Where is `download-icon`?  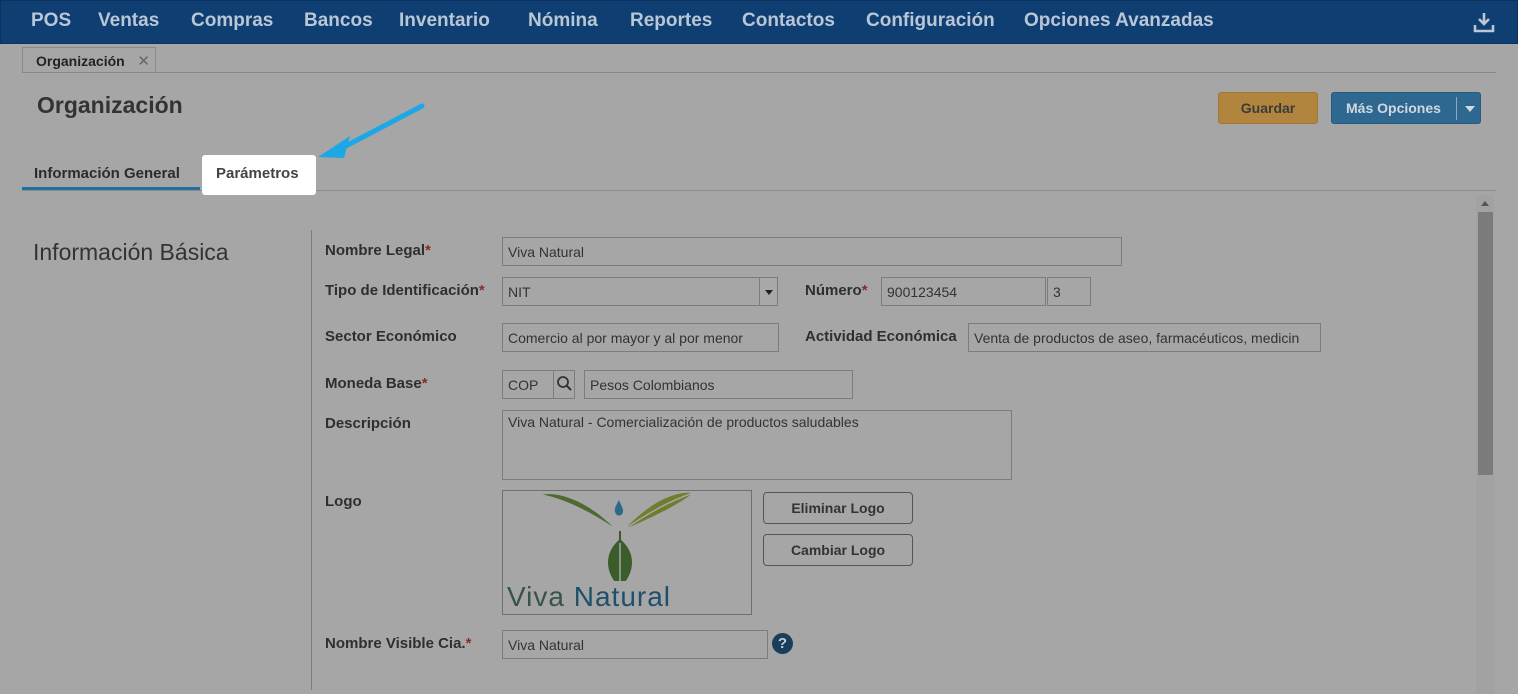
download-icon is located at coordinates (1484, 22).